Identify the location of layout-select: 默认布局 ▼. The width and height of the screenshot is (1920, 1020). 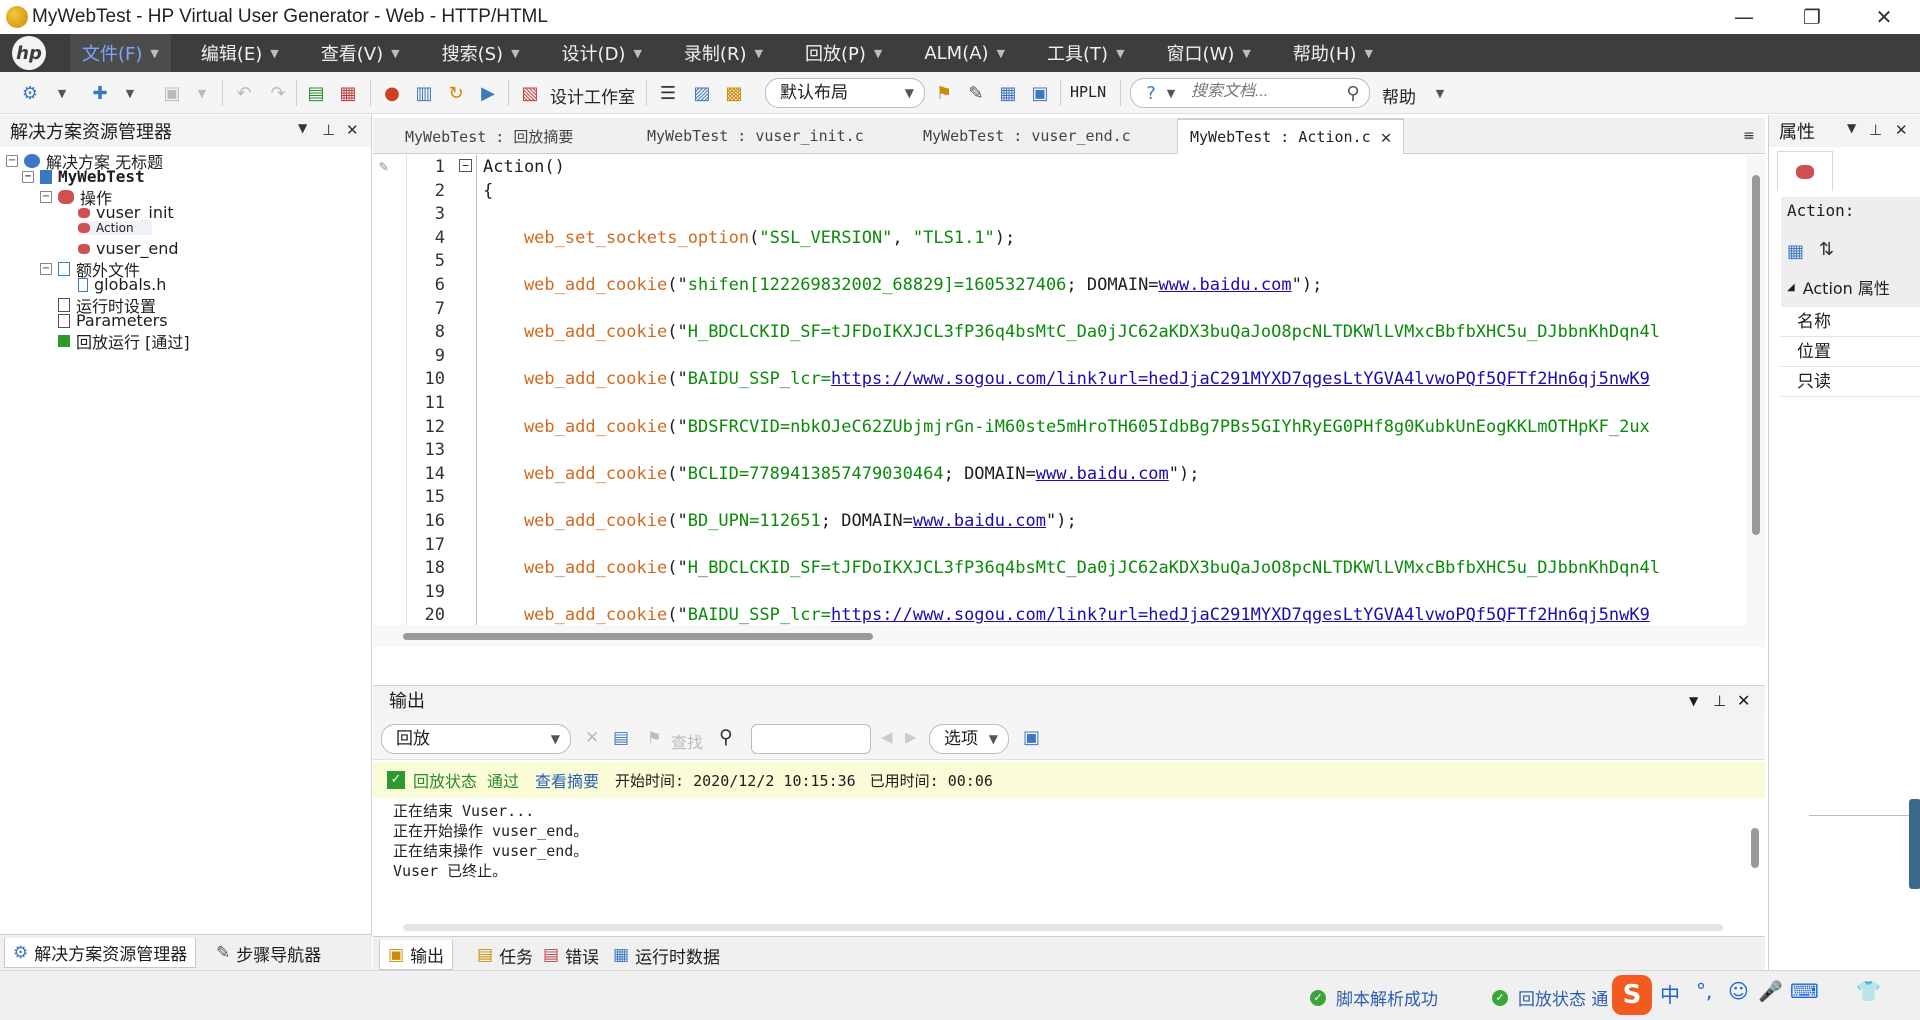
(845, 93).